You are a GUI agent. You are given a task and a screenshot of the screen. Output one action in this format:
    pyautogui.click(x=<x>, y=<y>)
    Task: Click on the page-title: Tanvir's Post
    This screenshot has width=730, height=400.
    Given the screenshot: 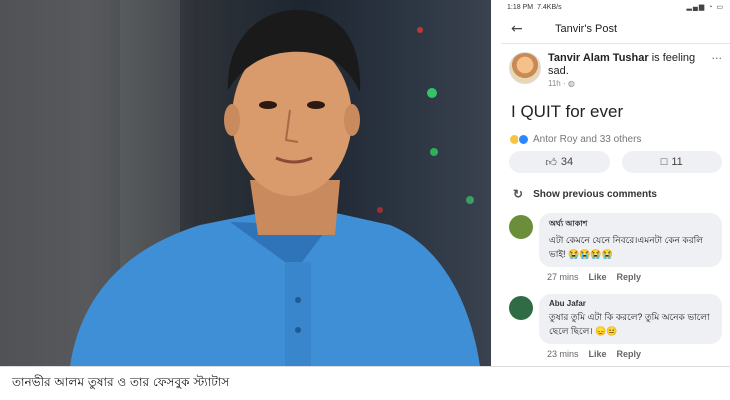 What is the action you would take?
    pyautogui.click(x=586, y=28)
    